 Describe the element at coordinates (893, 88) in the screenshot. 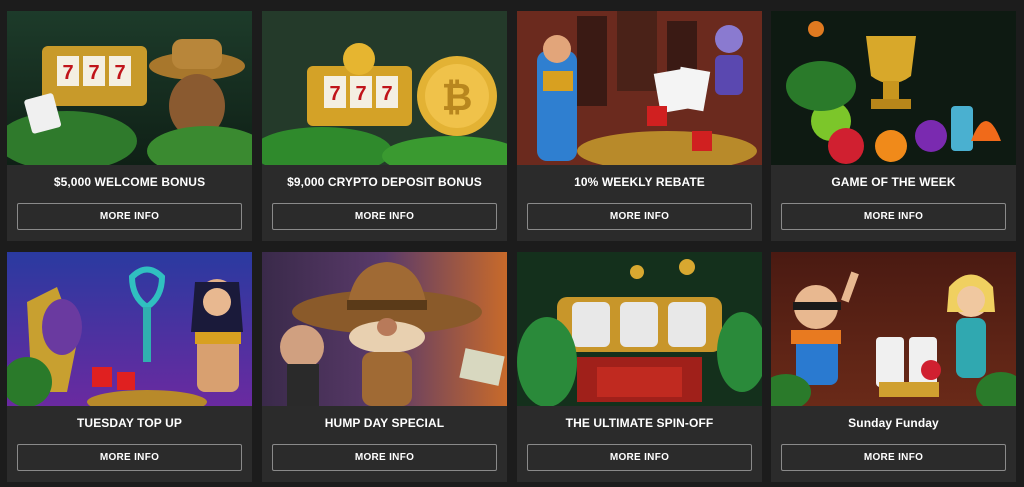

I see `trophy-fruit-image` at that location.